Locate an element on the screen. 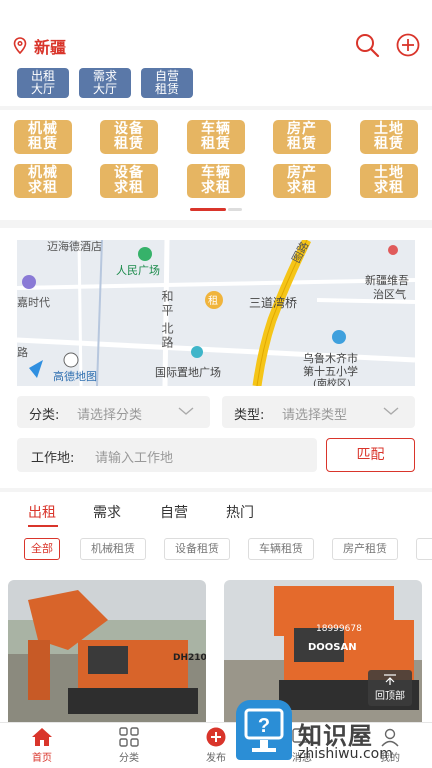 This screenshot has width=432, height=768. location-pin-icon is located at coordinates (20, 46).